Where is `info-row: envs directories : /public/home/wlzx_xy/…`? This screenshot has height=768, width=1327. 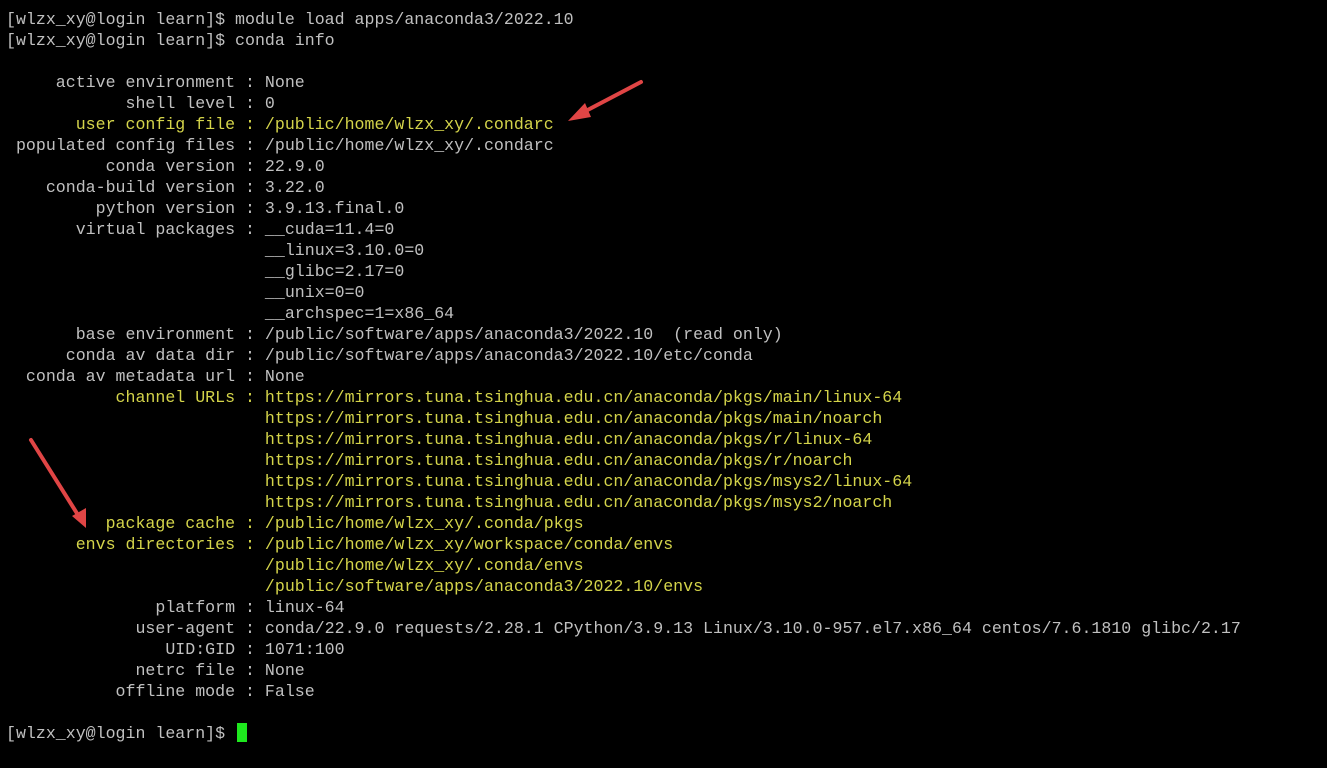 info-row: envs directories : /public/home/wlzx_xy/… is located at coordinates (663, 544).